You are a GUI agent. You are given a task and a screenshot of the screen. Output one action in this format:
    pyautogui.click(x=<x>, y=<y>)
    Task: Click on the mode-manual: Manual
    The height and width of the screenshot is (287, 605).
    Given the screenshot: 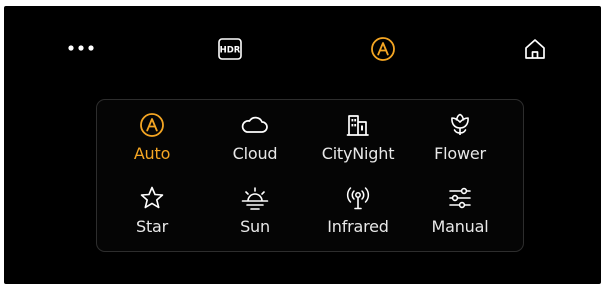 What is the action you would take?
    pyautogui.click(x=460, y=213)
    